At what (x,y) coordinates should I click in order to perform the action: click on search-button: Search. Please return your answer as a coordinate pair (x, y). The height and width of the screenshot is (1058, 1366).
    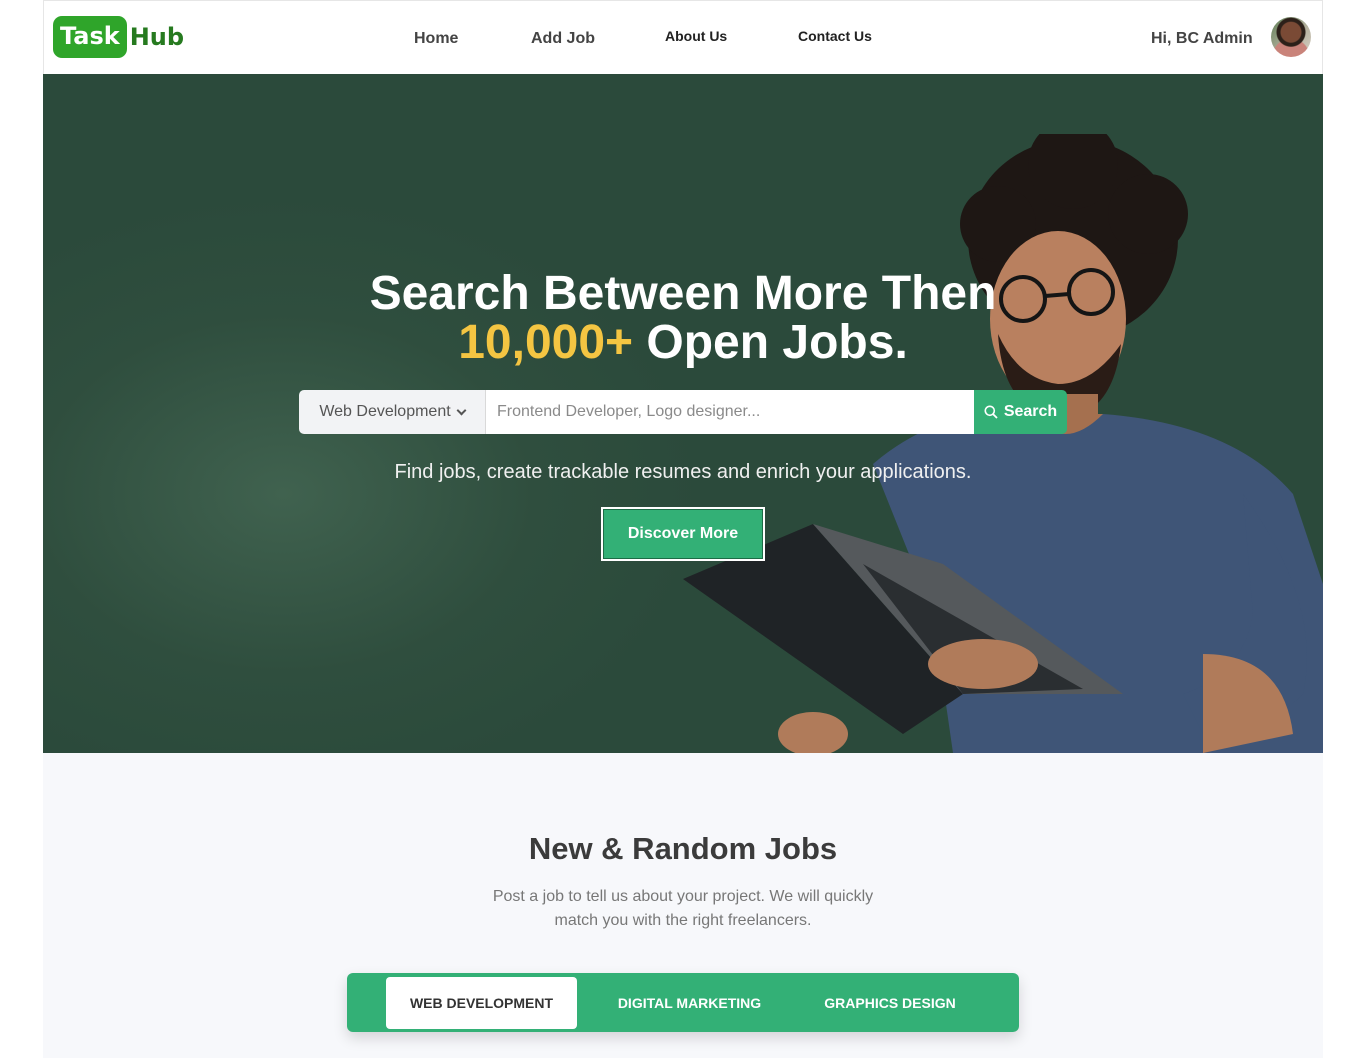
    Looking at the image, I should click on (1020, 412).